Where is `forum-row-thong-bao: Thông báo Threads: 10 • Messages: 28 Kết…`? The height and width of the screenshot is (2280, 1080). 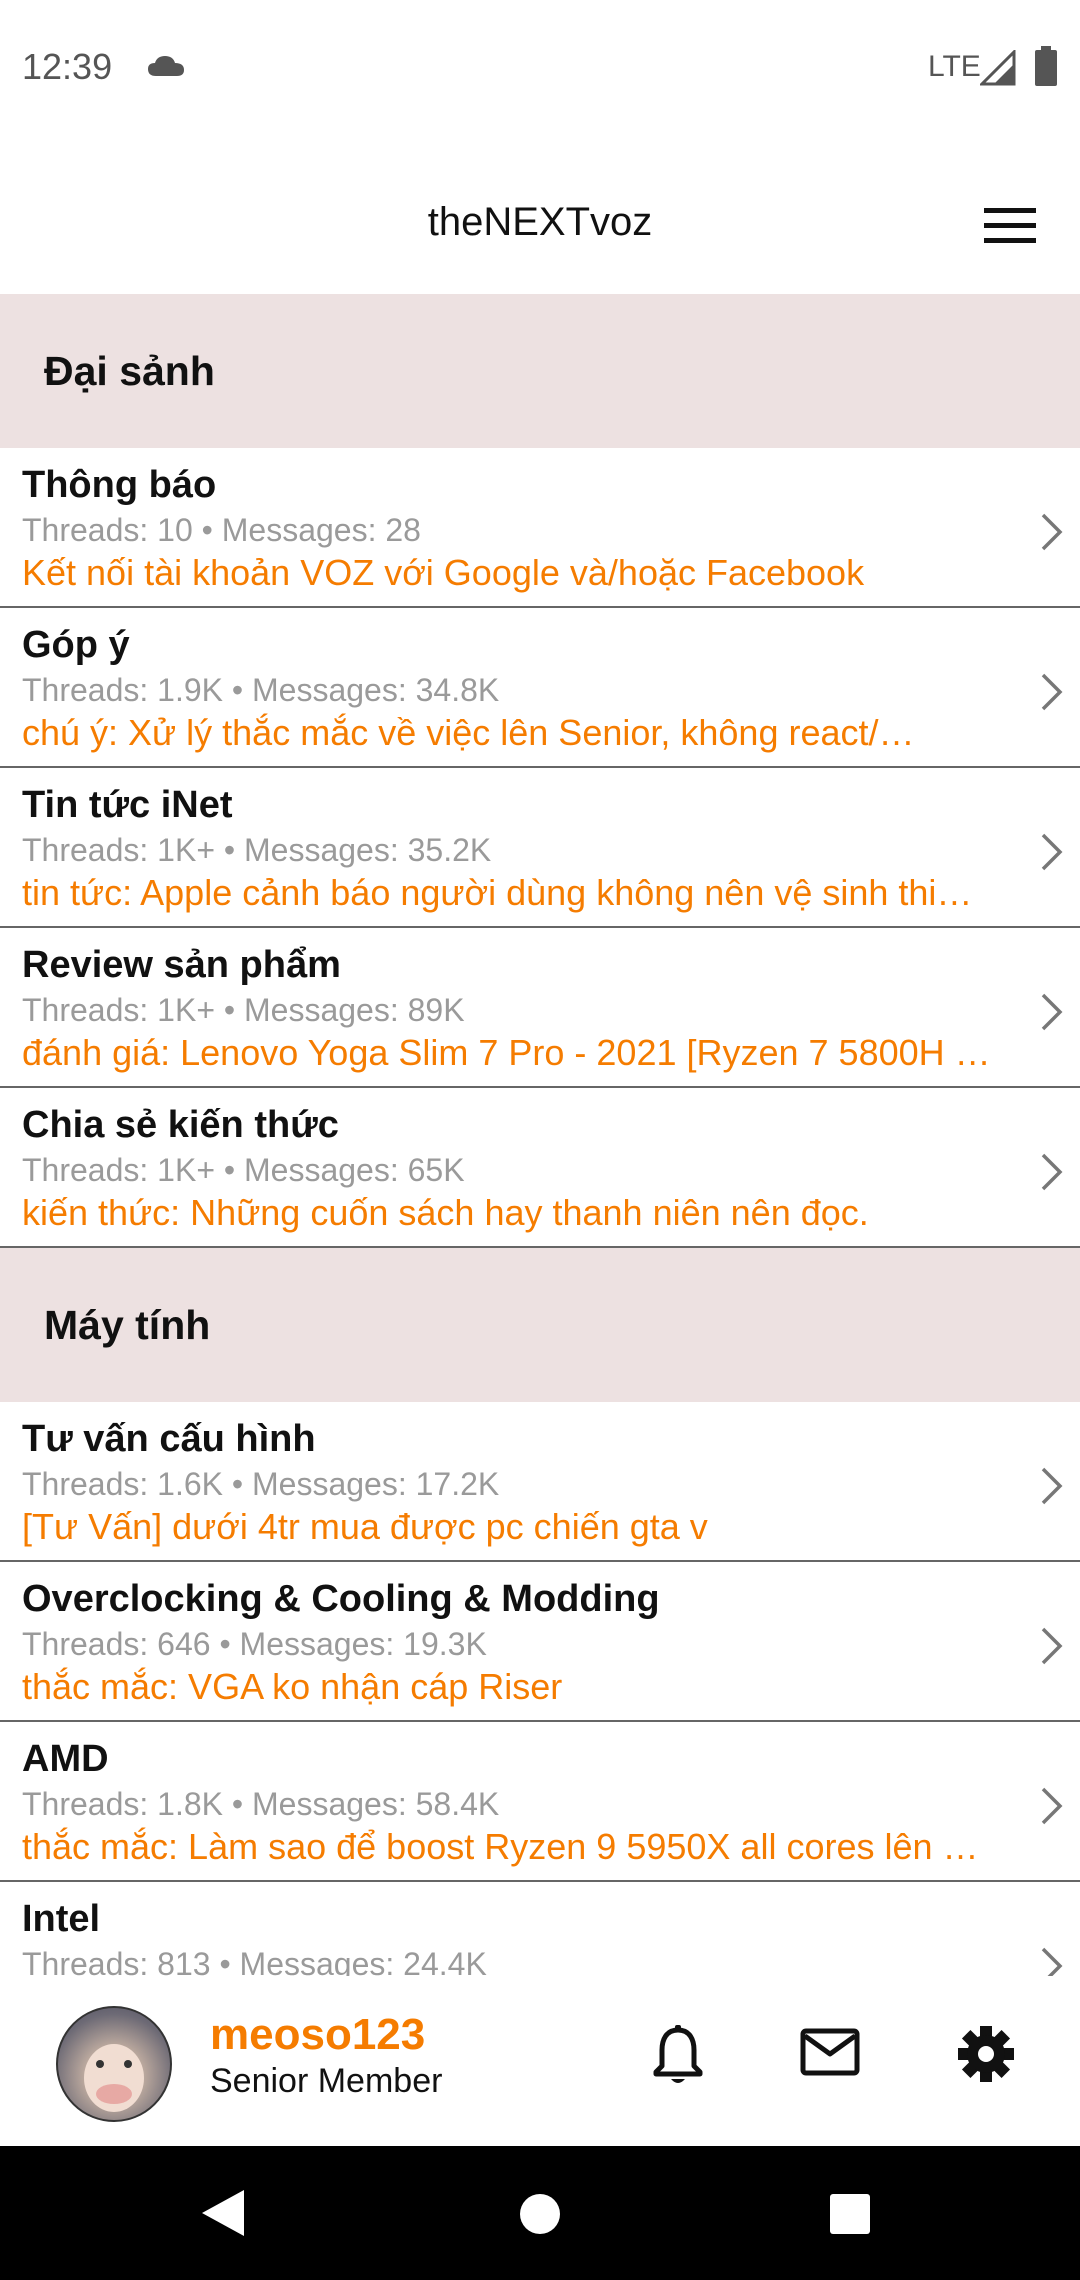
forum-row-thong-bao: Thông báo Threads: 10 • Messages: 28 Kết… is located at coordinates (540, 528).